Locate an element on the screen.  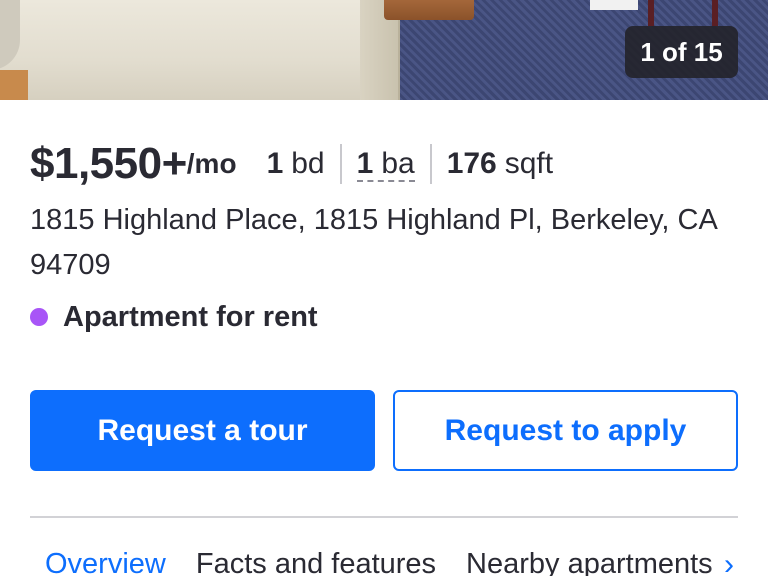
beds-unit: bd is located at coordinates (308, 163).